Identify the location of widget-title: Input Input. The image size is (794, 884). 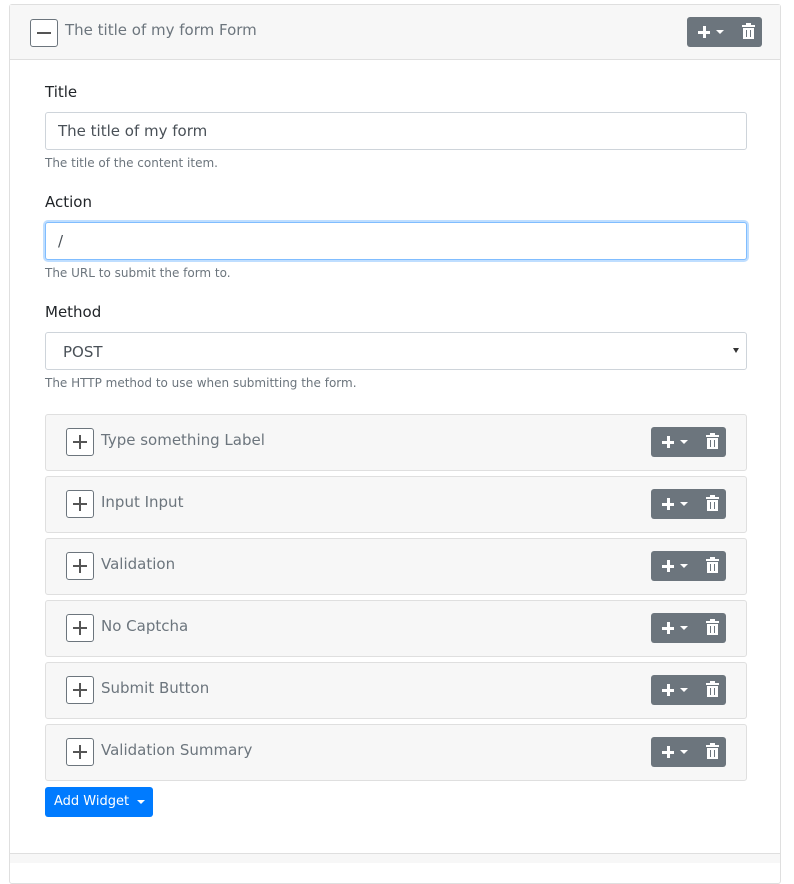
(142, 502).